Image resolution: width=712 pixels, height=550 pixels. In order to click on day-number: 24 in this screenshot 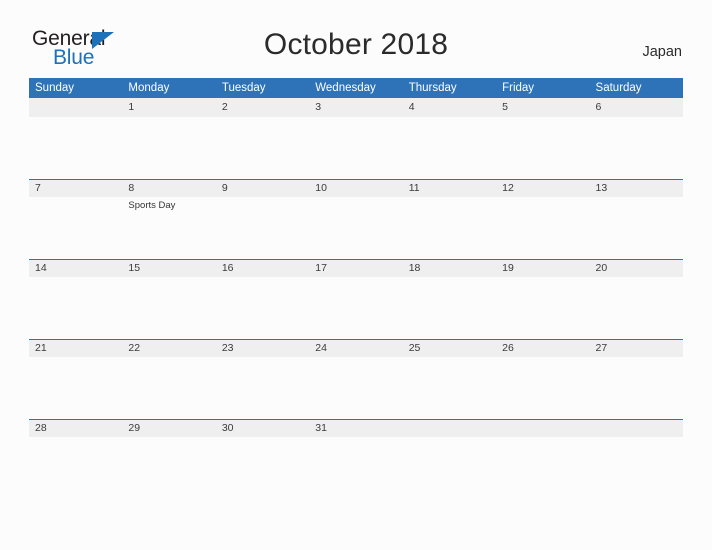, I will do `click(355, 348)`.